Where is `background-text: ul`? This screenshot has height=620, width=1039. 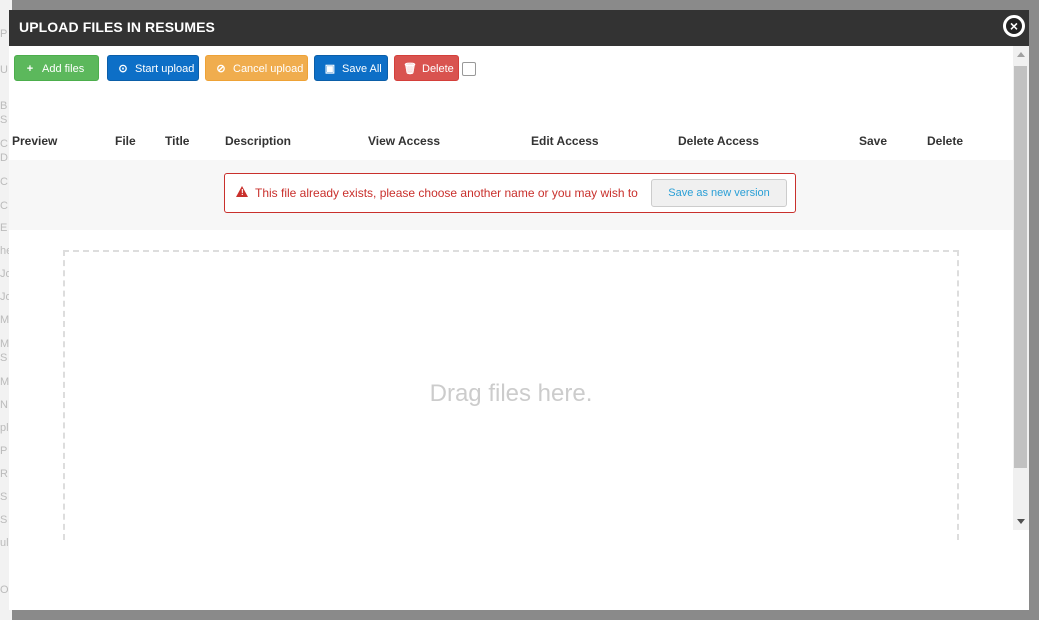
background-text: ul is located at coordinates (4, 543).